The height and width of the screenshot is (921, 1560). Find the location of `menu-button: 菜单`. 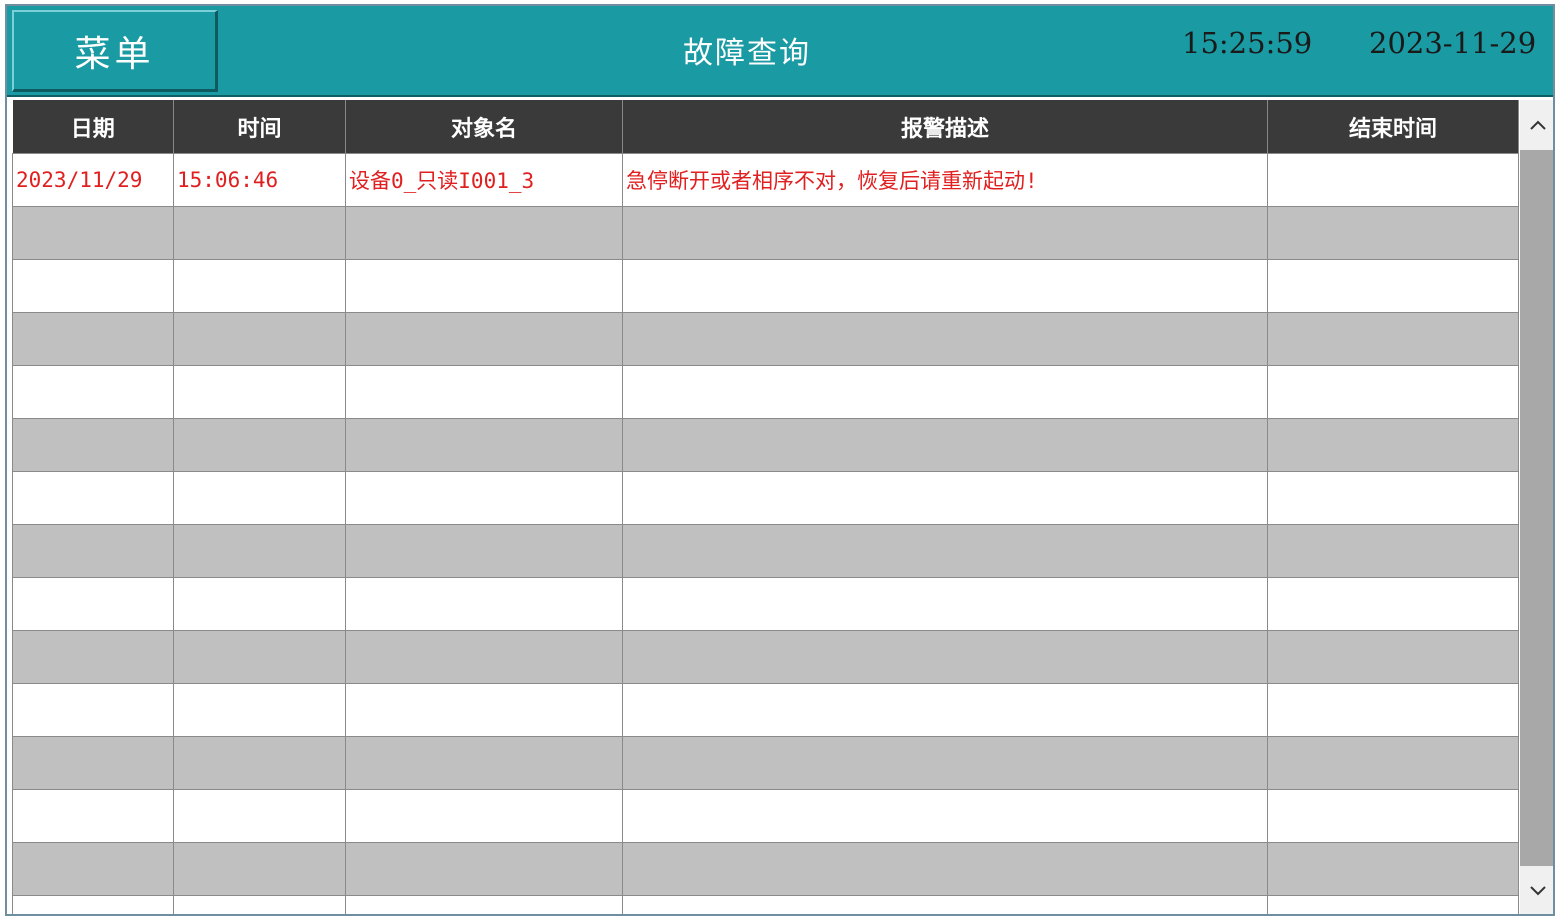

menu-button: 菜单 is located at coordinates (115, 51).